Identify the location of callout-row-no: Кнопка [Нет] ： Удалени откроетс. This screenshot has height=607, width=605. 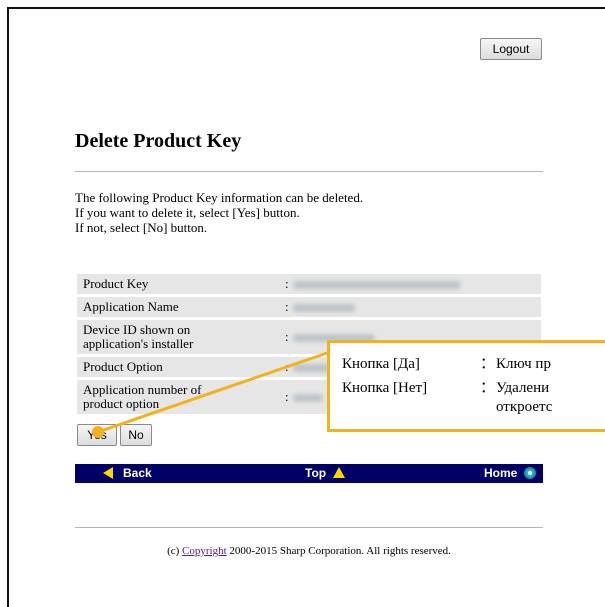
(447, 397).